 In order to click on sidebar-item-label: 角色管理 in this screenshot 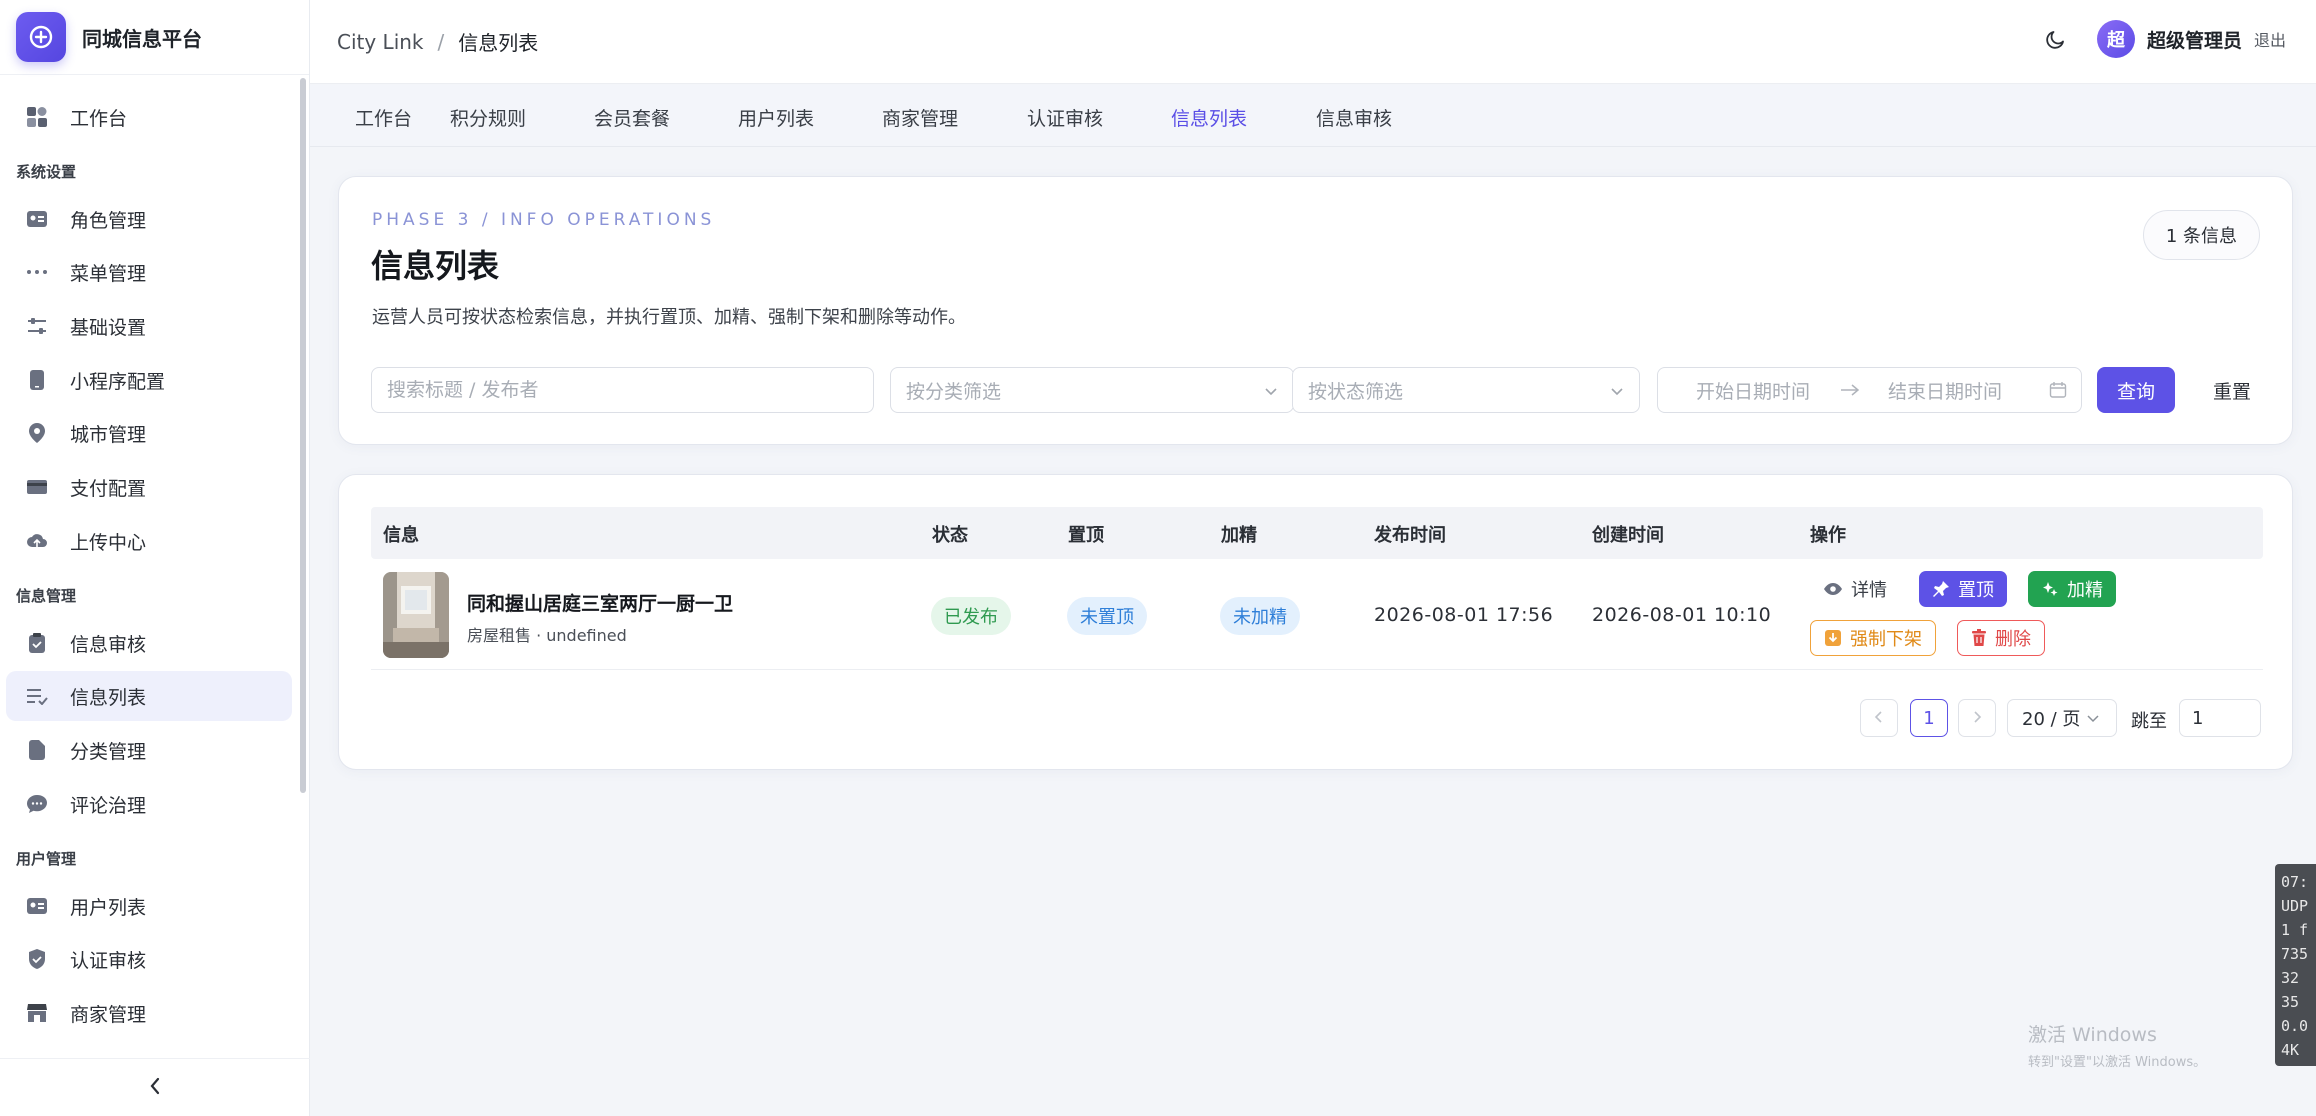, I will do `click(108, 220)`.